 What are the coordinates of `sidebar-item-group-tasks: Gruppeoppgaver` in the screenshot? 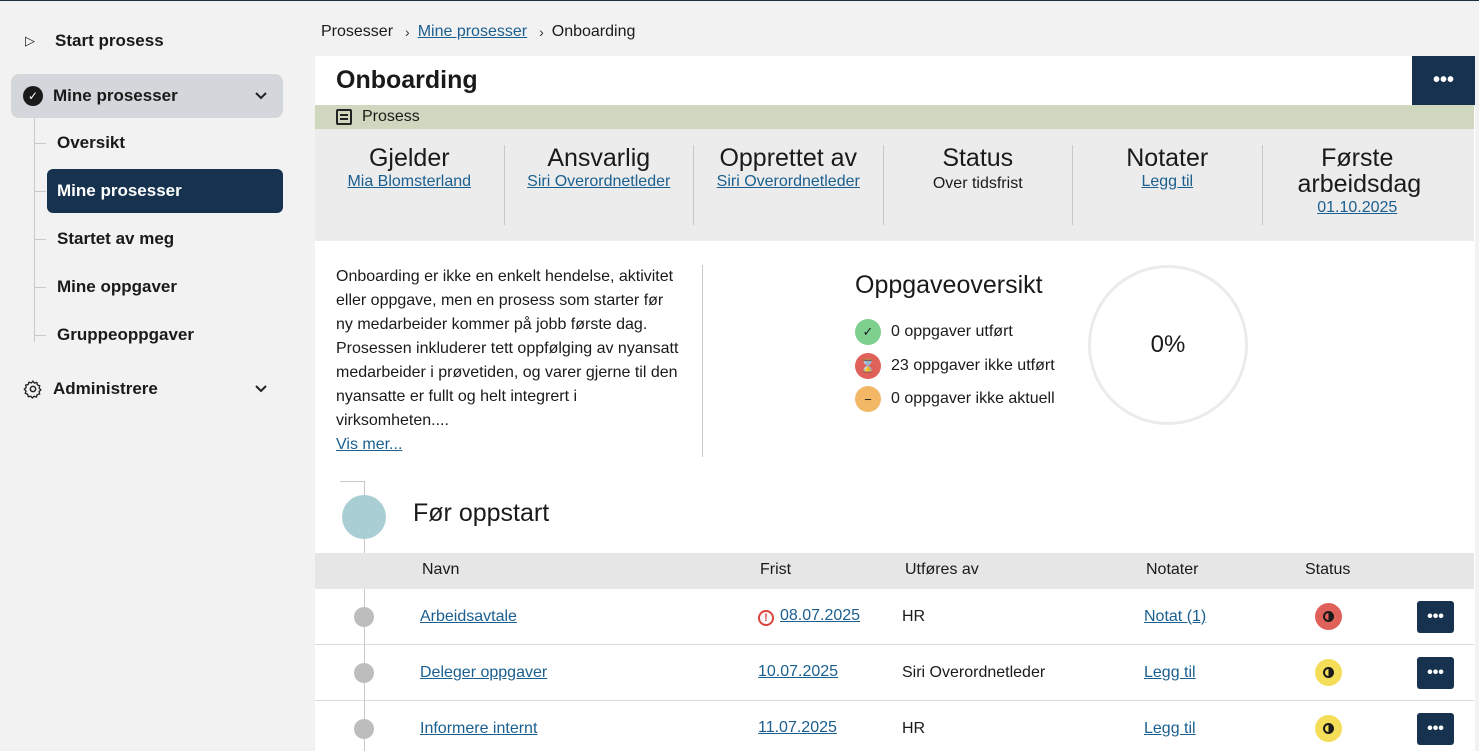 It's located at (158, 335).